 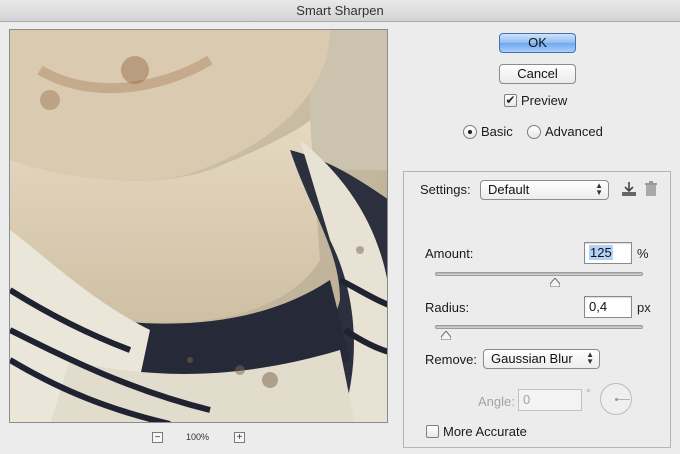 I want to click on window-title-bar: Smart Sharpen, so click(x=340, y=11).